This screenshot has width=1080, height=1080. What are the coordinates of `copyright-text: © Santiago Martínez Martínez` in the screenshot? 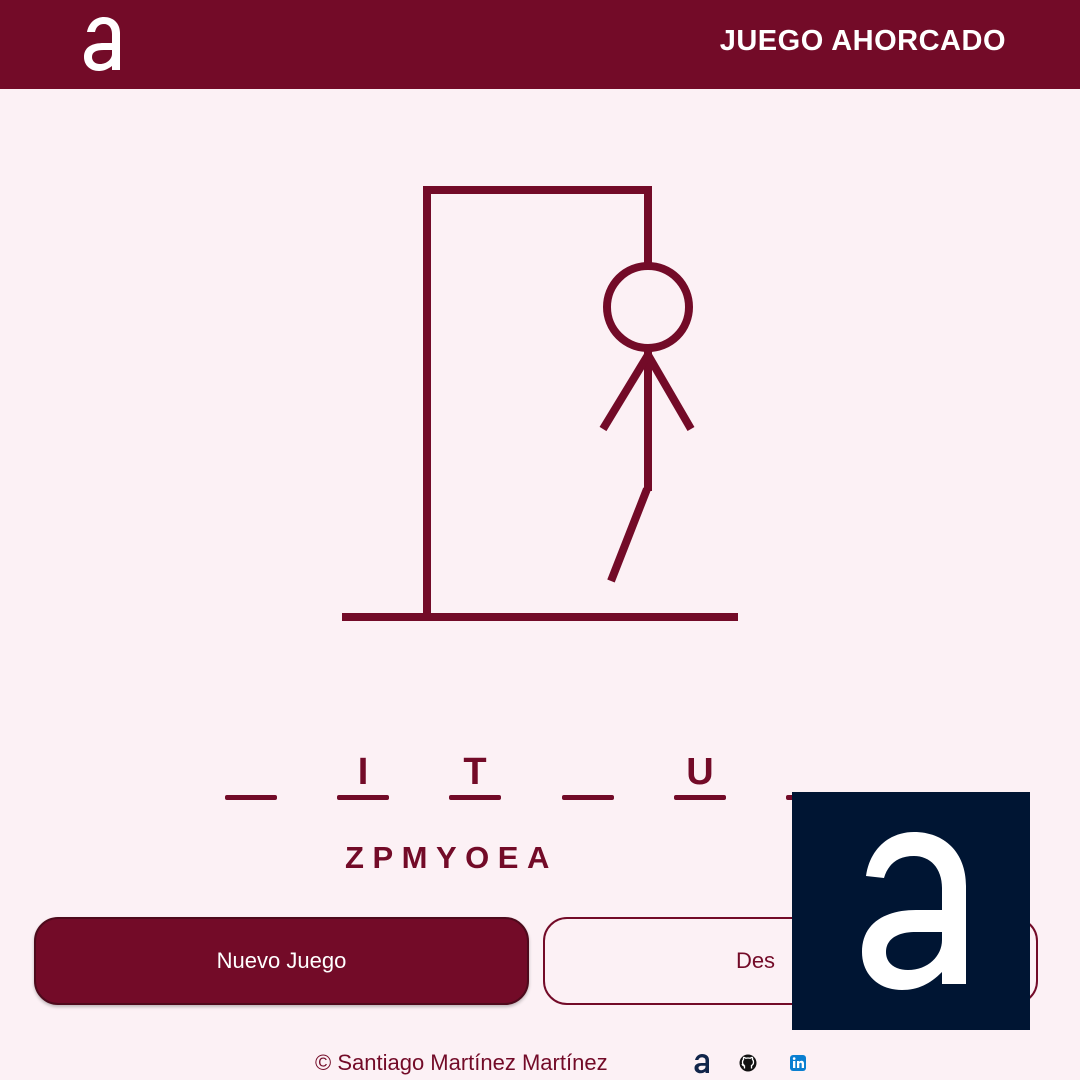 It's located at (461, 1062).